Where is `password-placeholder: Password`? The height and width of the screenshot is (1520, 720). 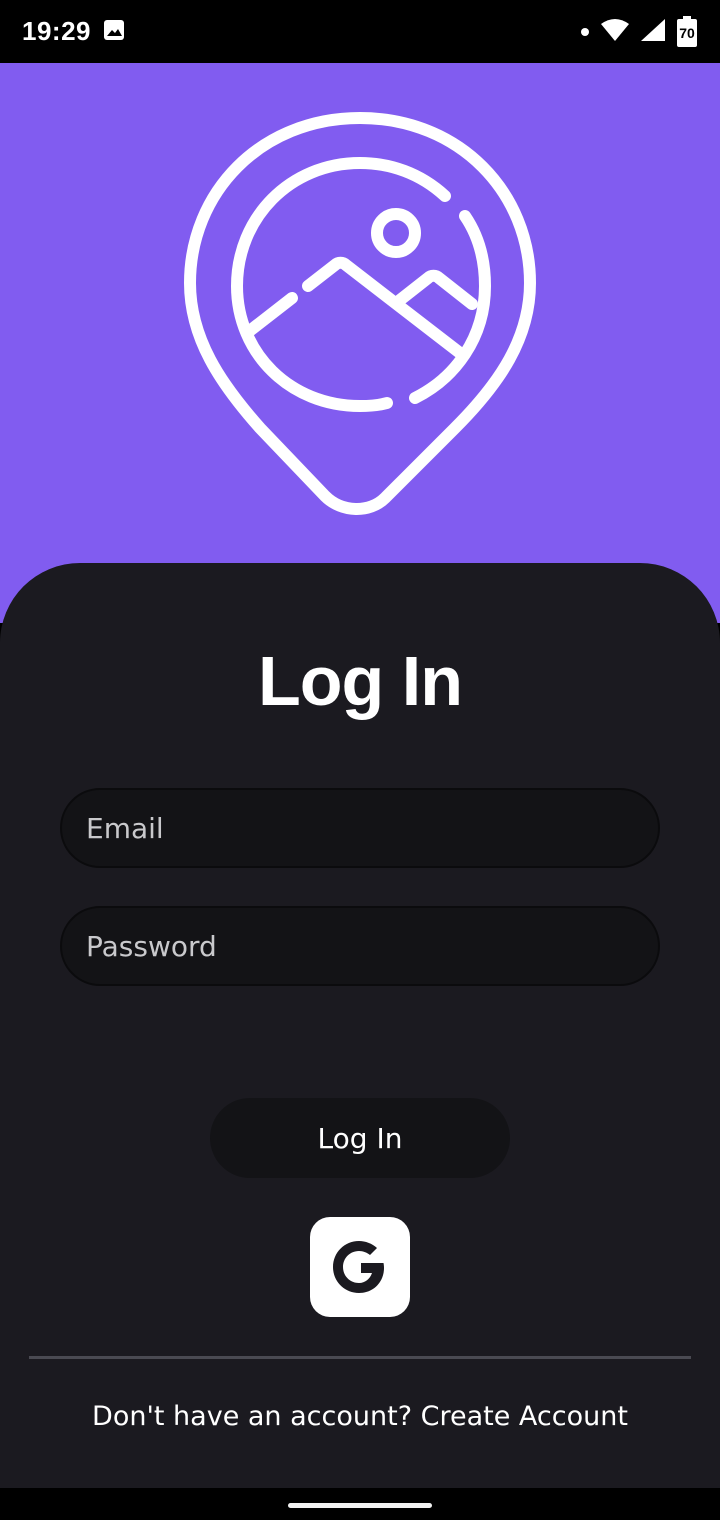 password-placeholder: Password is located at coordinates (151, 946).